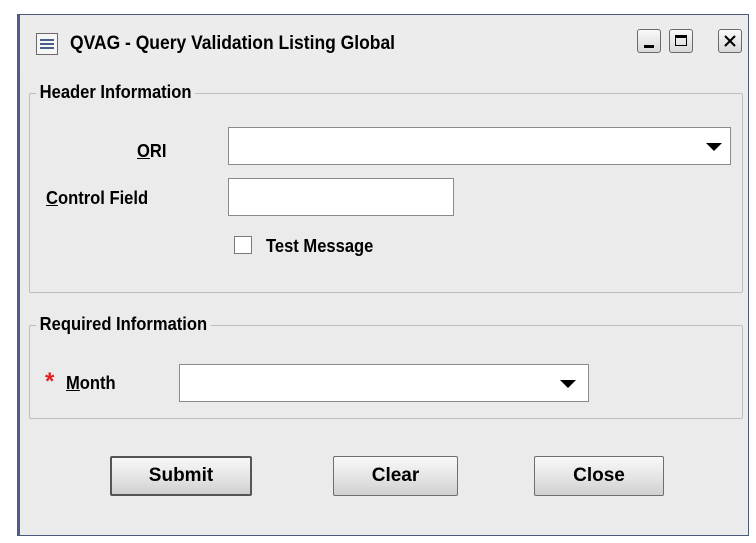 Image resolution: width=756 pixels, height=543 pixels. What do you see at coordinates (123, 324) in the screenshot?
I see `required-information-legend: Required Information` at bounding box center [123, 324].